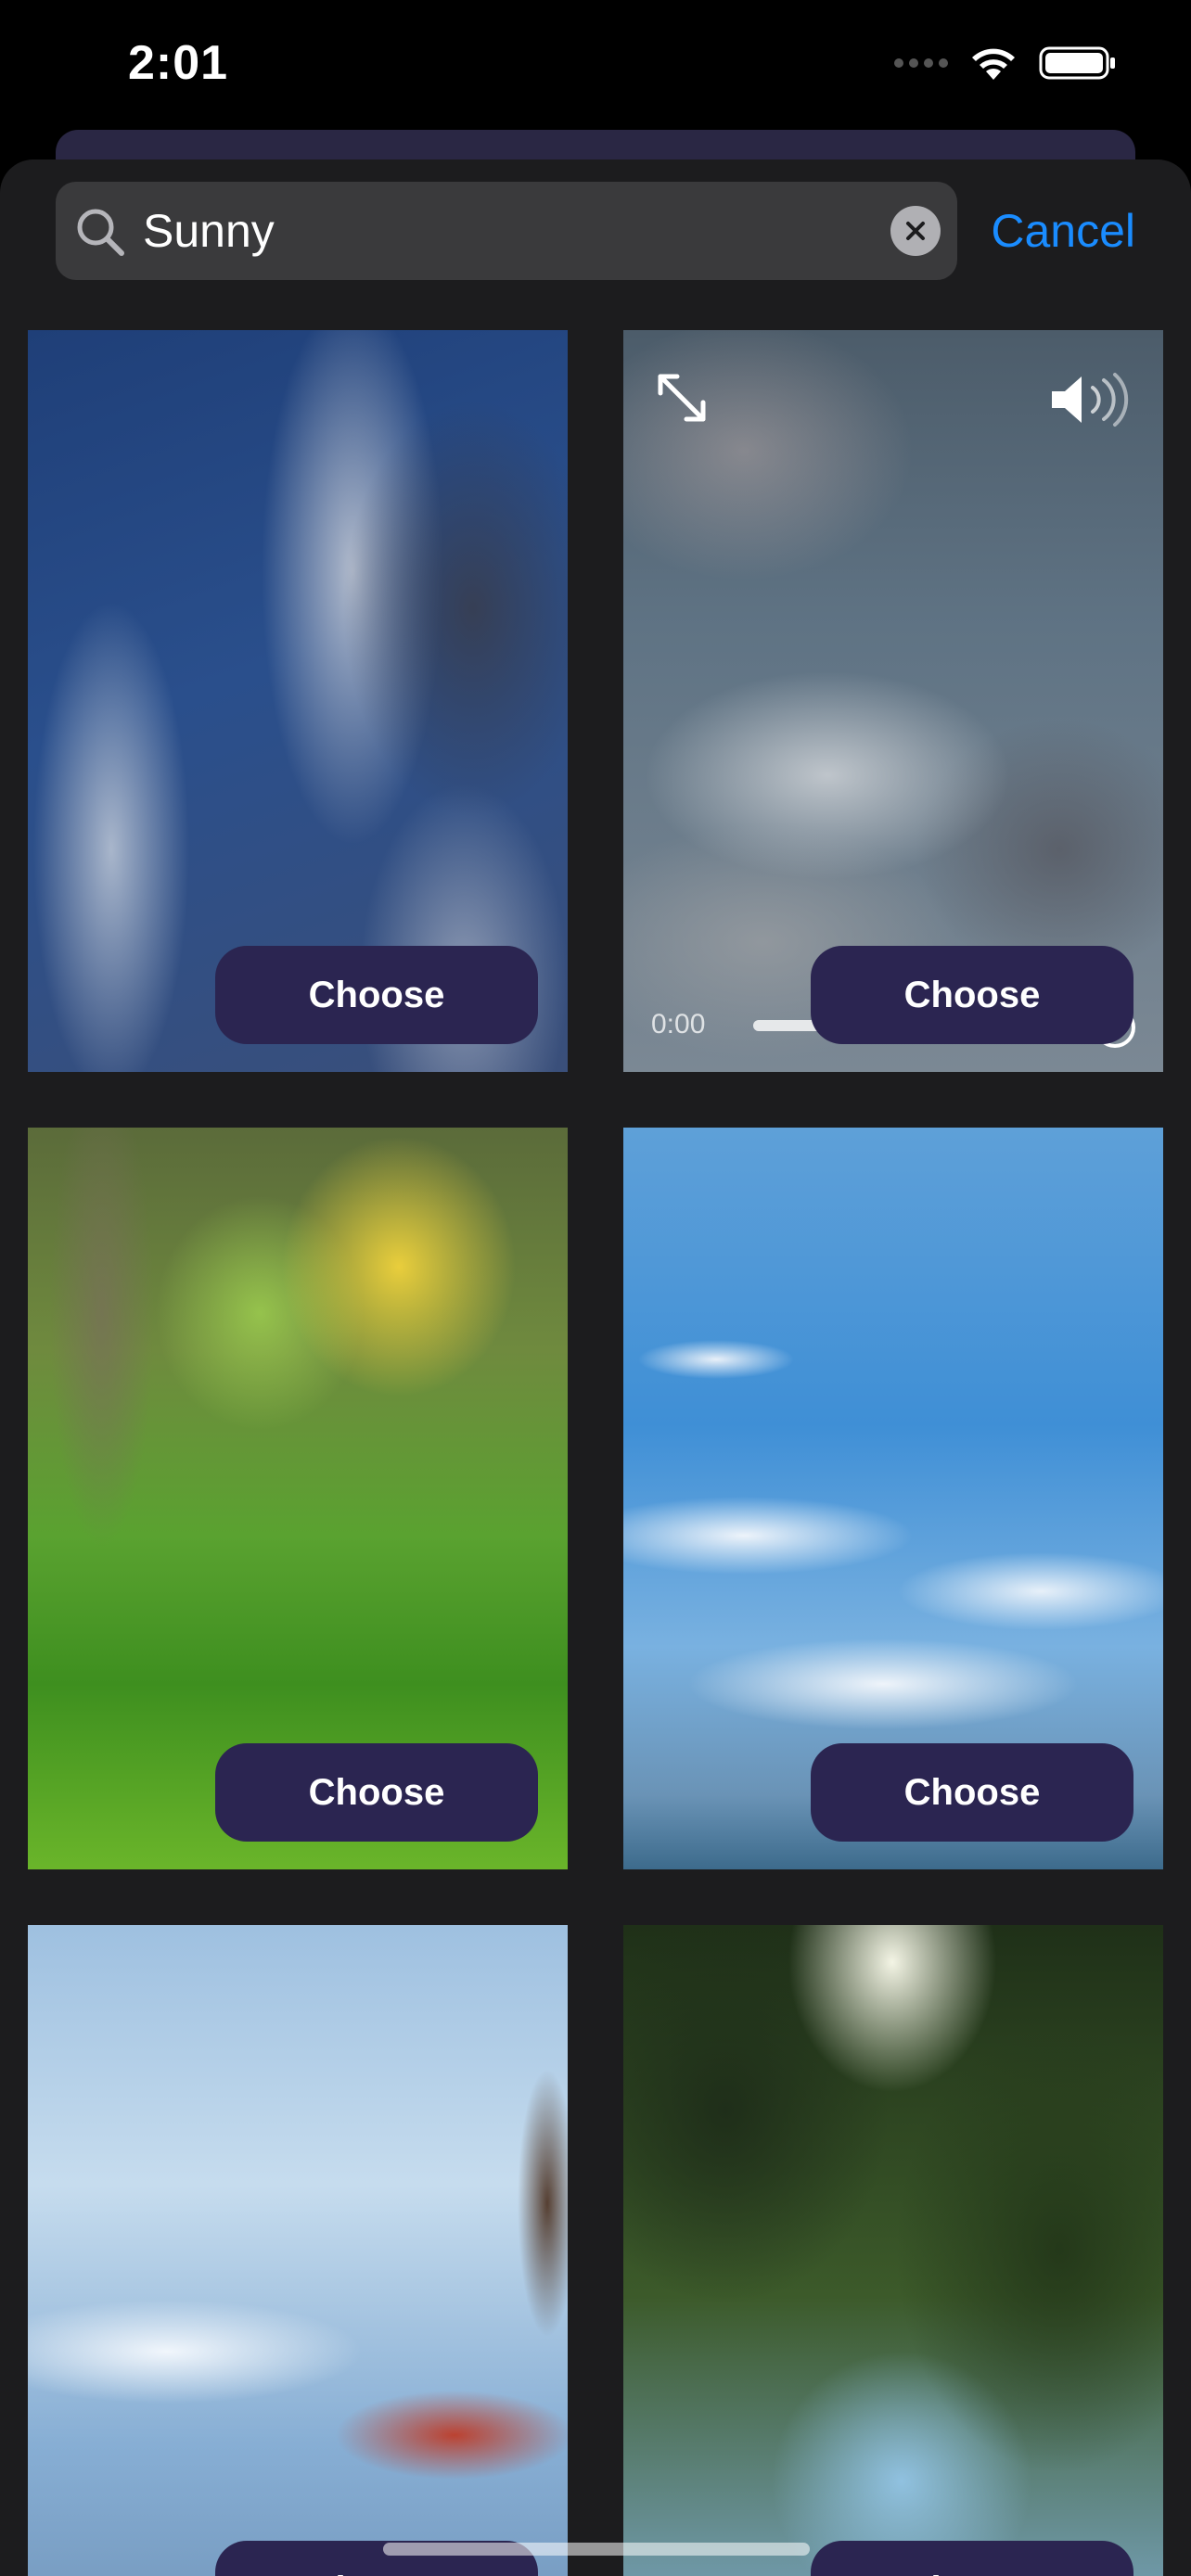 This screenshot has width=1191, height=2576. Describe the element at coordinates (893, 701) in the screenshot. I see `video-tile-playing: 0:00 Choose` at that location.